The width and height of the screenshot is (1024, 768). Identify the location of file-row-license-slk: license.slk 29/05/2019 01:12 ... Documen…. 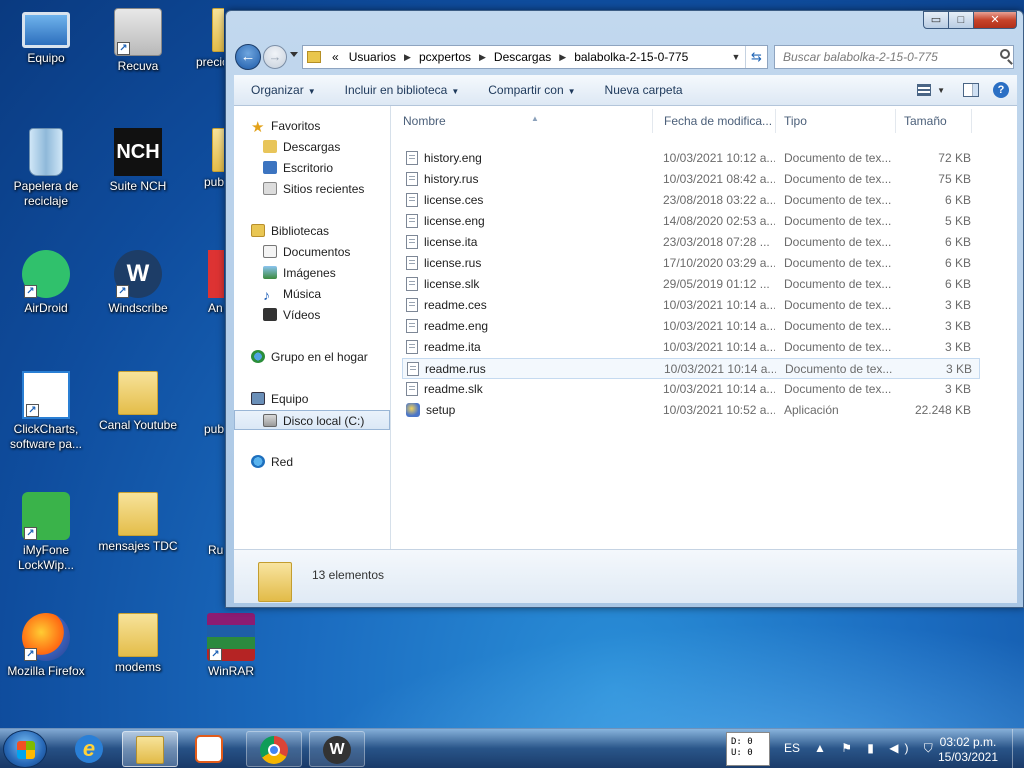
(691, 284).